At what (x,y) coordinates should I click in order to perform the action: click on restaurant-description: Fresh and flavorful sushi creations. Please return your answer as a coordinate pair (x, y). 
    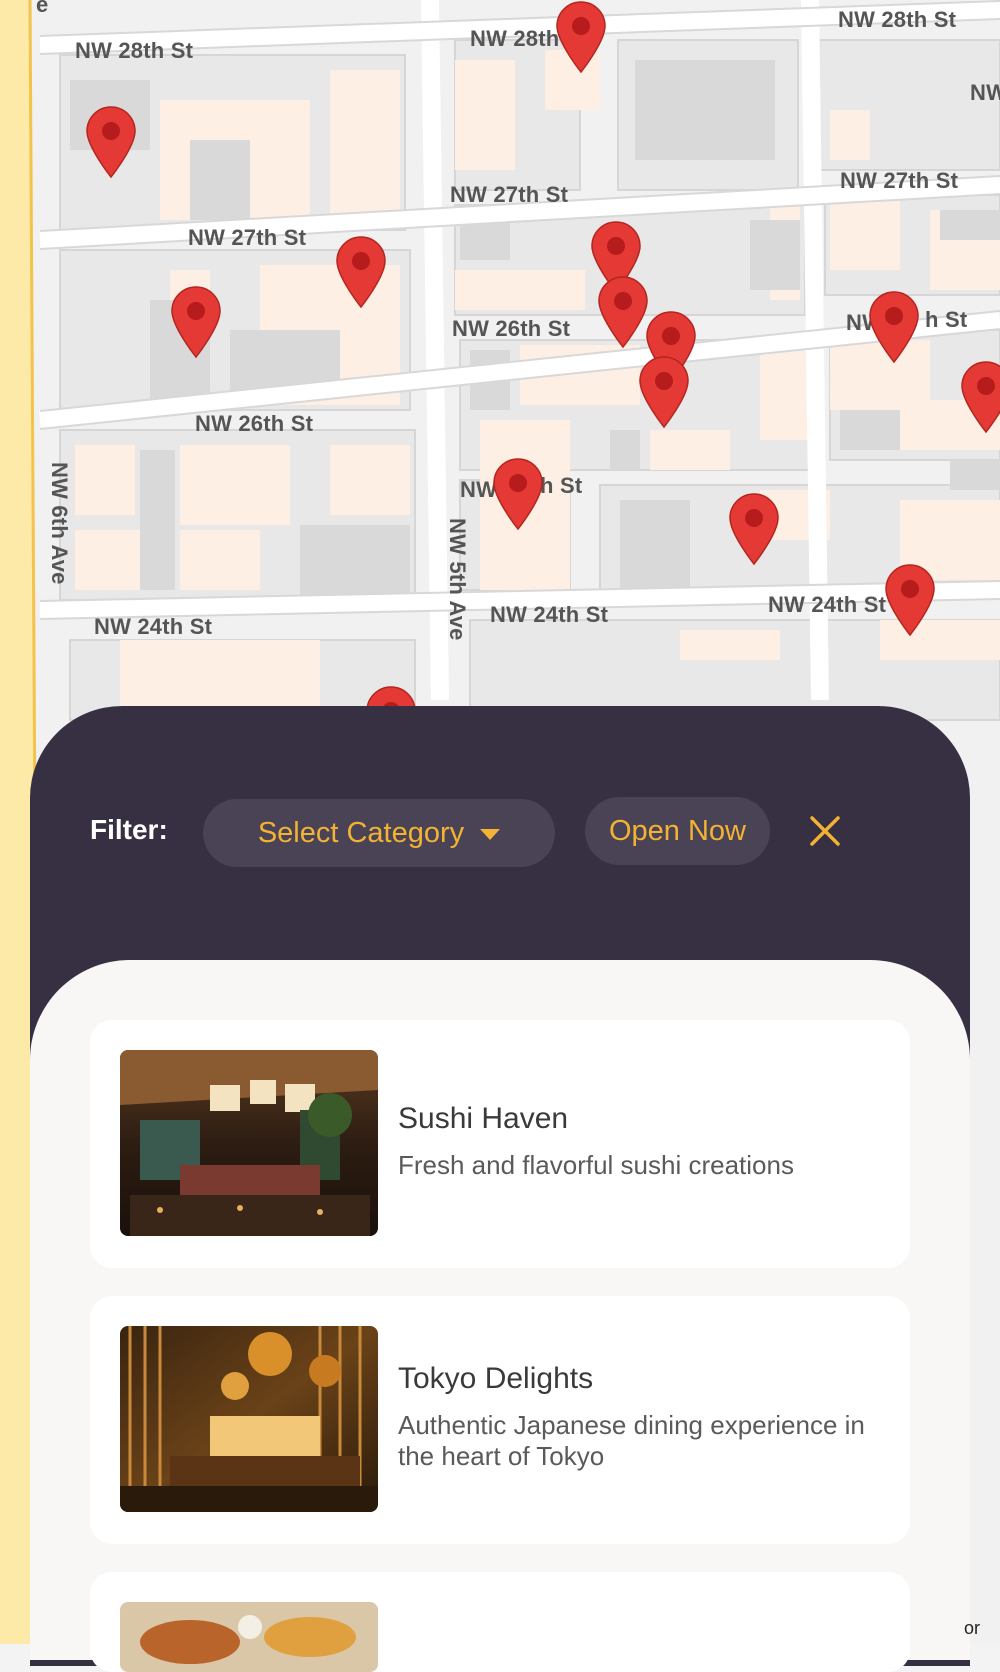
    Looking at the image, I should click on (596, 1165).